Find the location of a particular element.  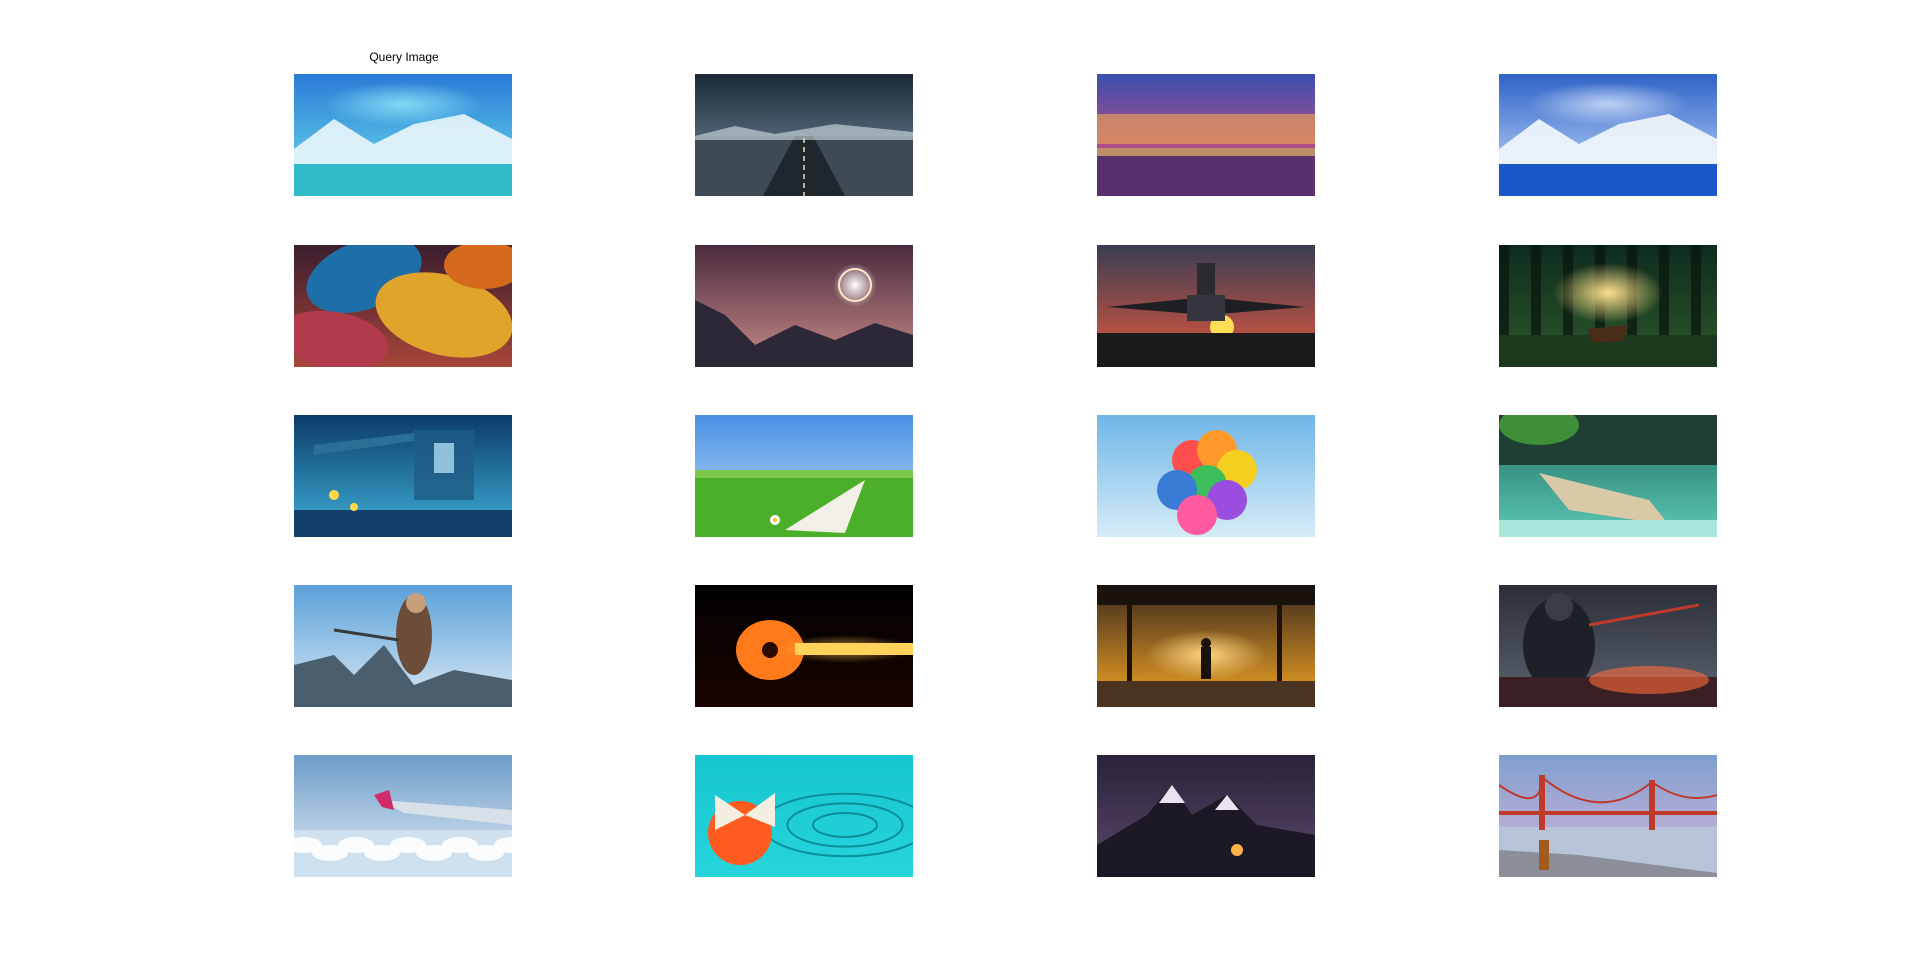

result-image-sunset-sea is located at coordinates (1206, 135).